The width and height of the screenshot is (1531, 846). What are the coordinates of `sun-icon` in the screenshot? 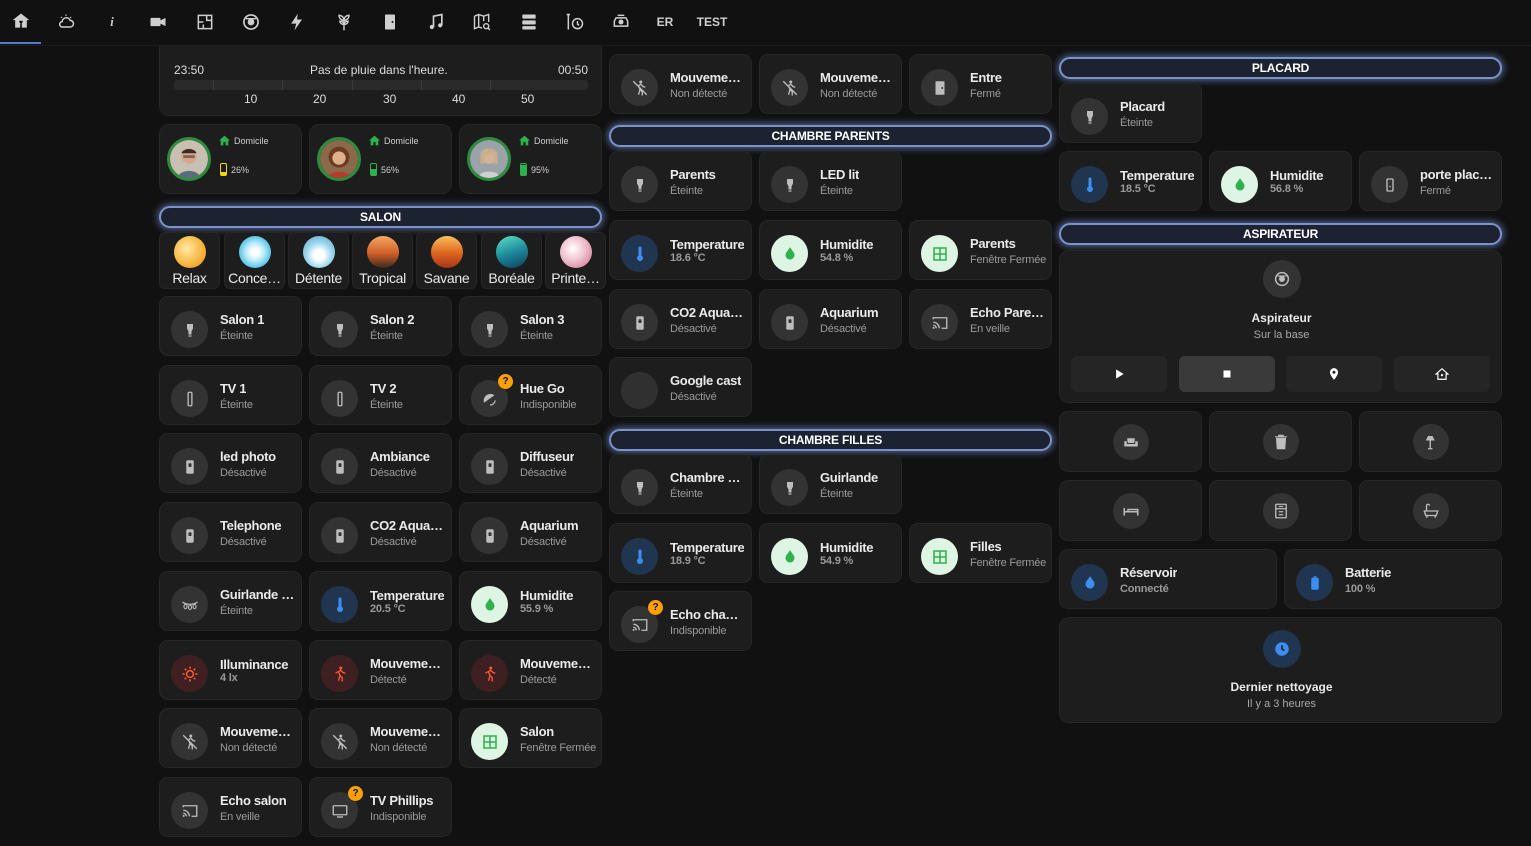 It's located at (189, 673).